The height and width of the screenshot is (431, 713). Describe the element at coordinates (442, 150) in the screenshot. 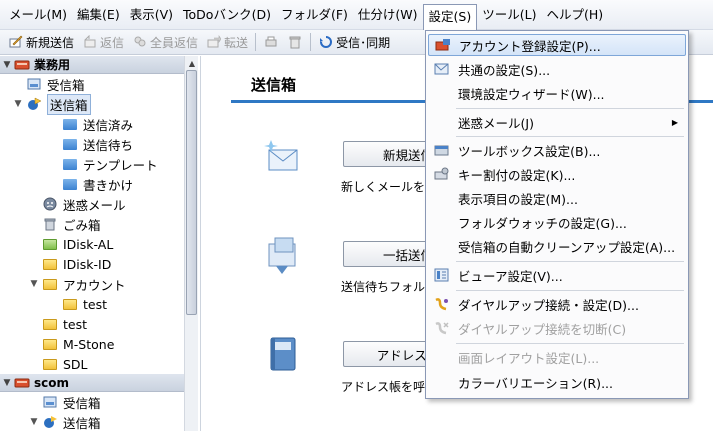

I see `toolbox-icon` at that location.